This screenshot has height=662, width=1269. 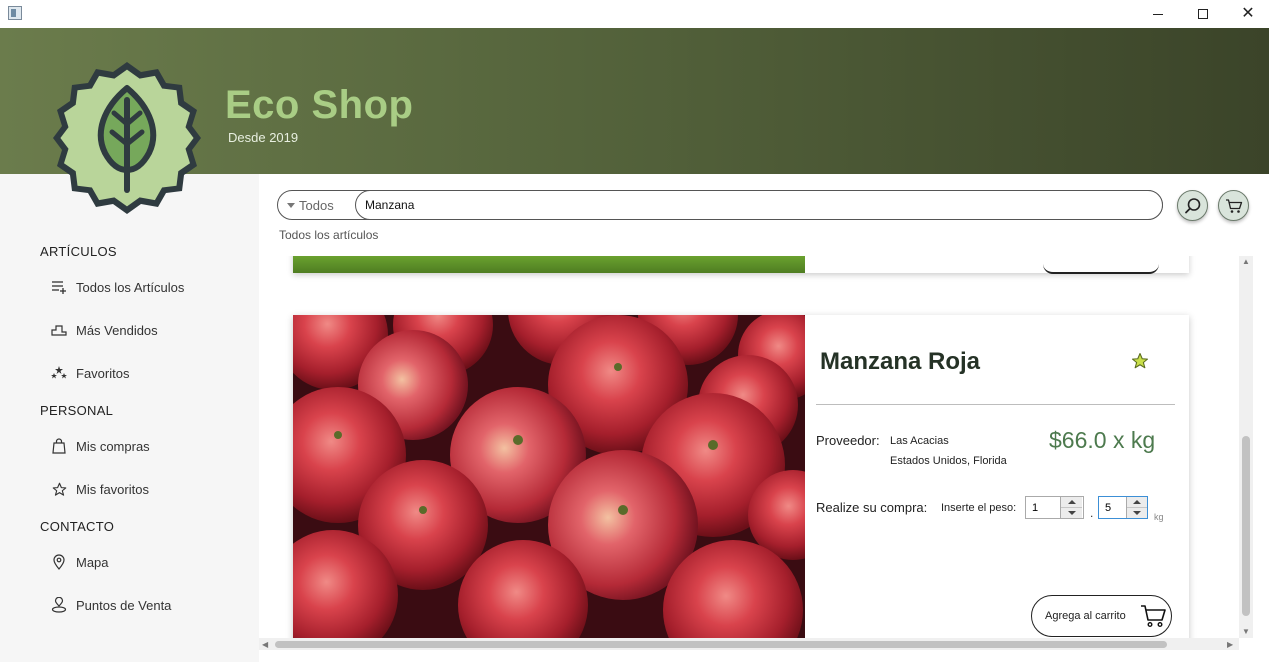 I want to click on divider, so click(x=995, y=404).